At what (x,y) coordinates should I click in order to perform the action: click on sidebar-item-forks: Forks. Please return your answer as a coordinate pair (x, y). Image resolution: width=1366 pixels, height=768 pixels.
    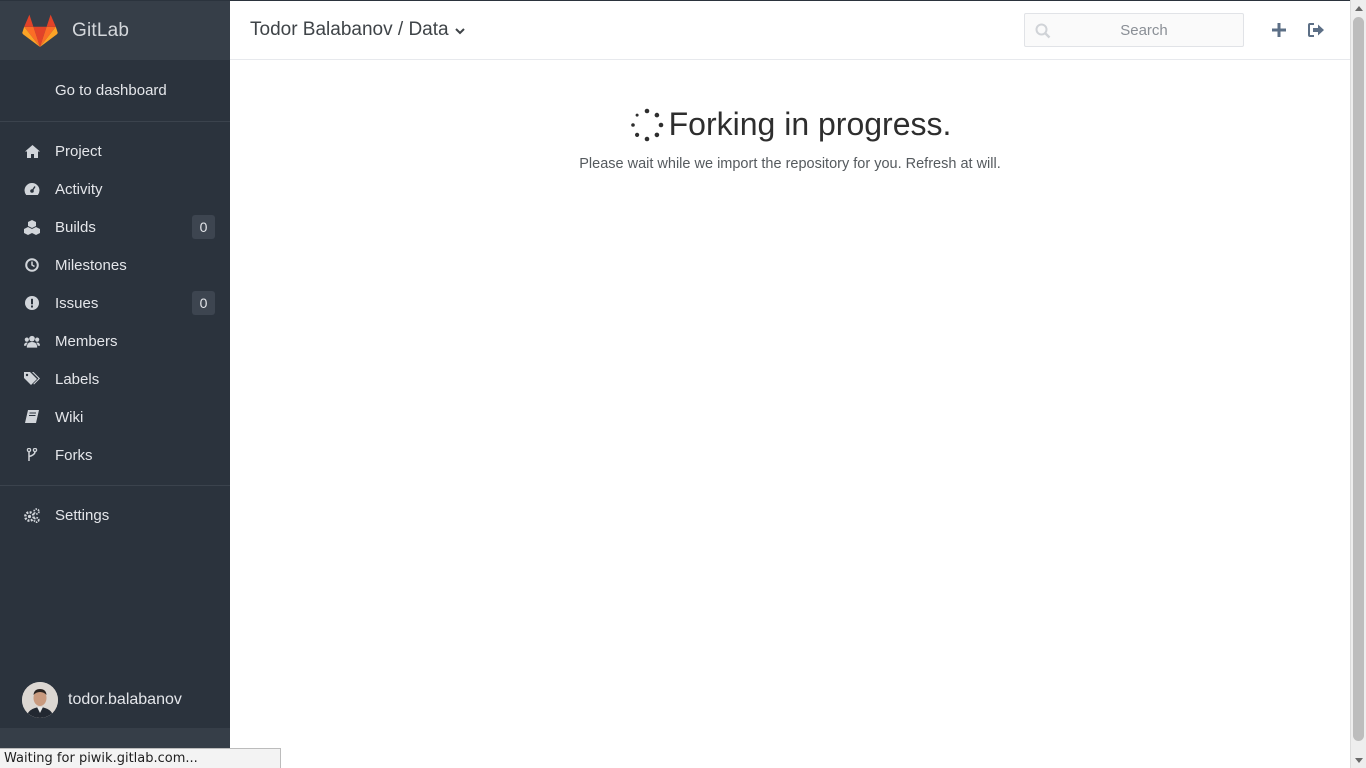
    Looking at the image, I should click on (115, 455).